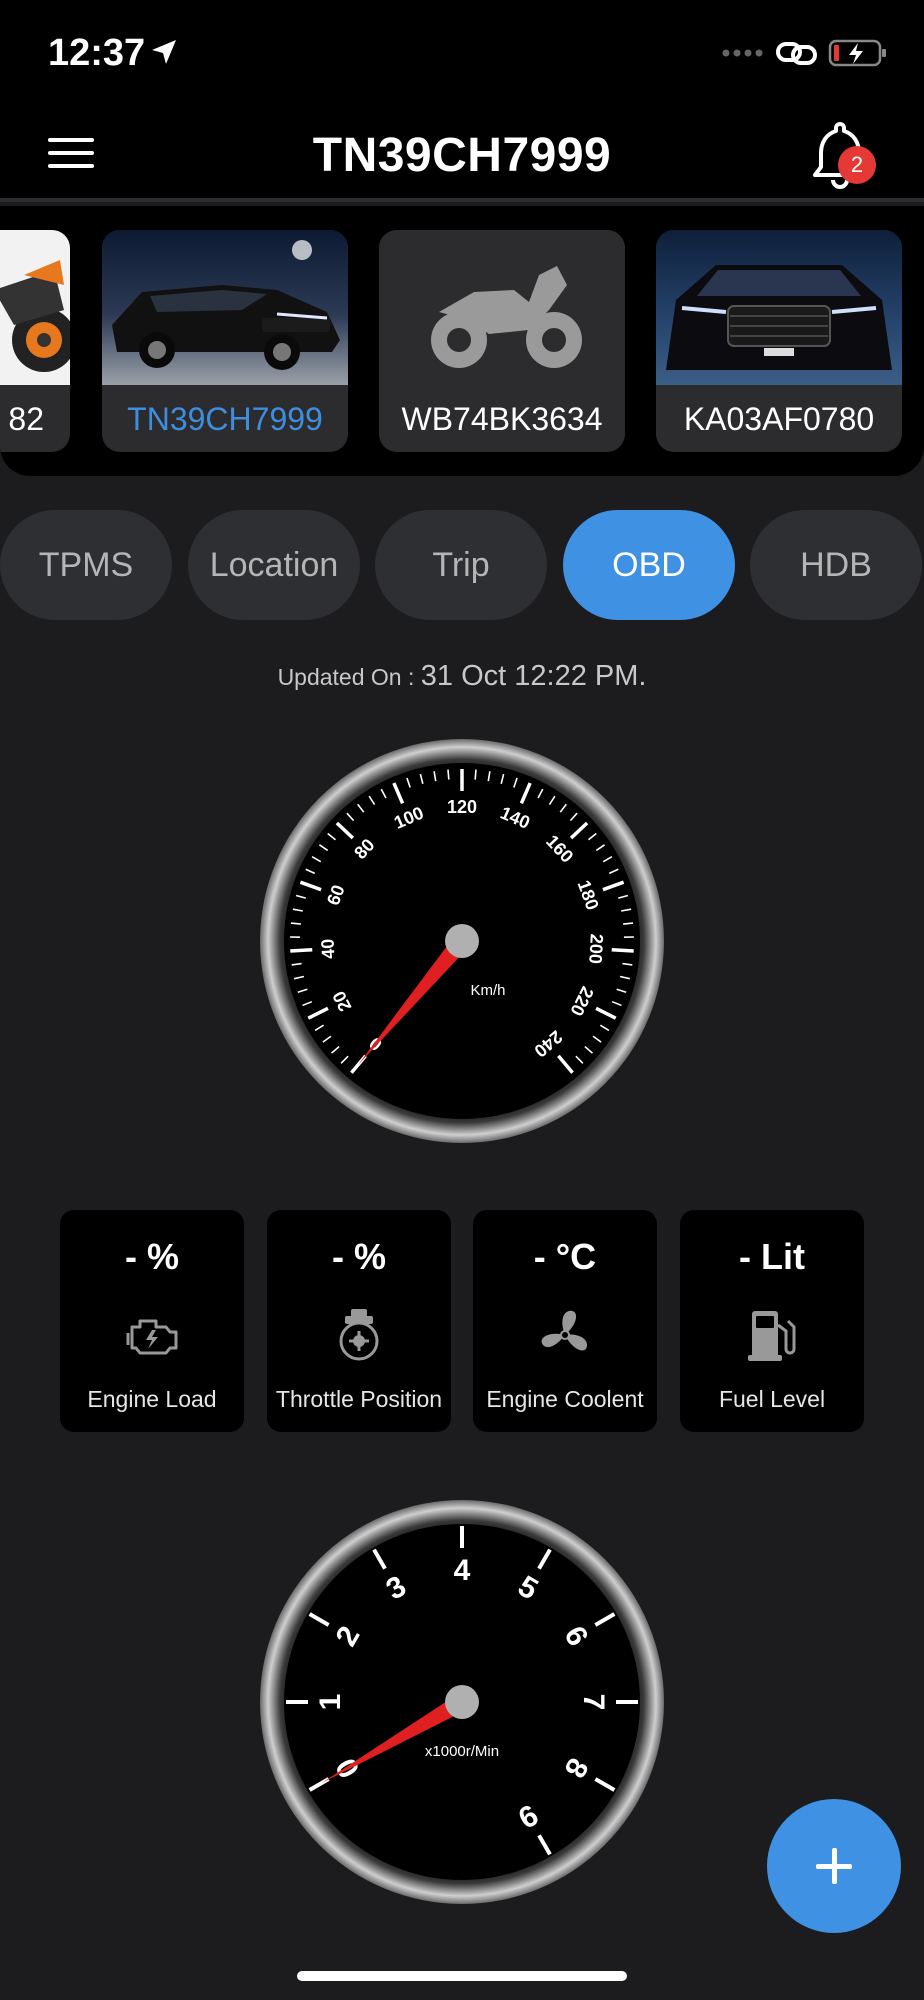 The image size is (924, 2000). I want to click on notification-button: 2, so click(841, 157).